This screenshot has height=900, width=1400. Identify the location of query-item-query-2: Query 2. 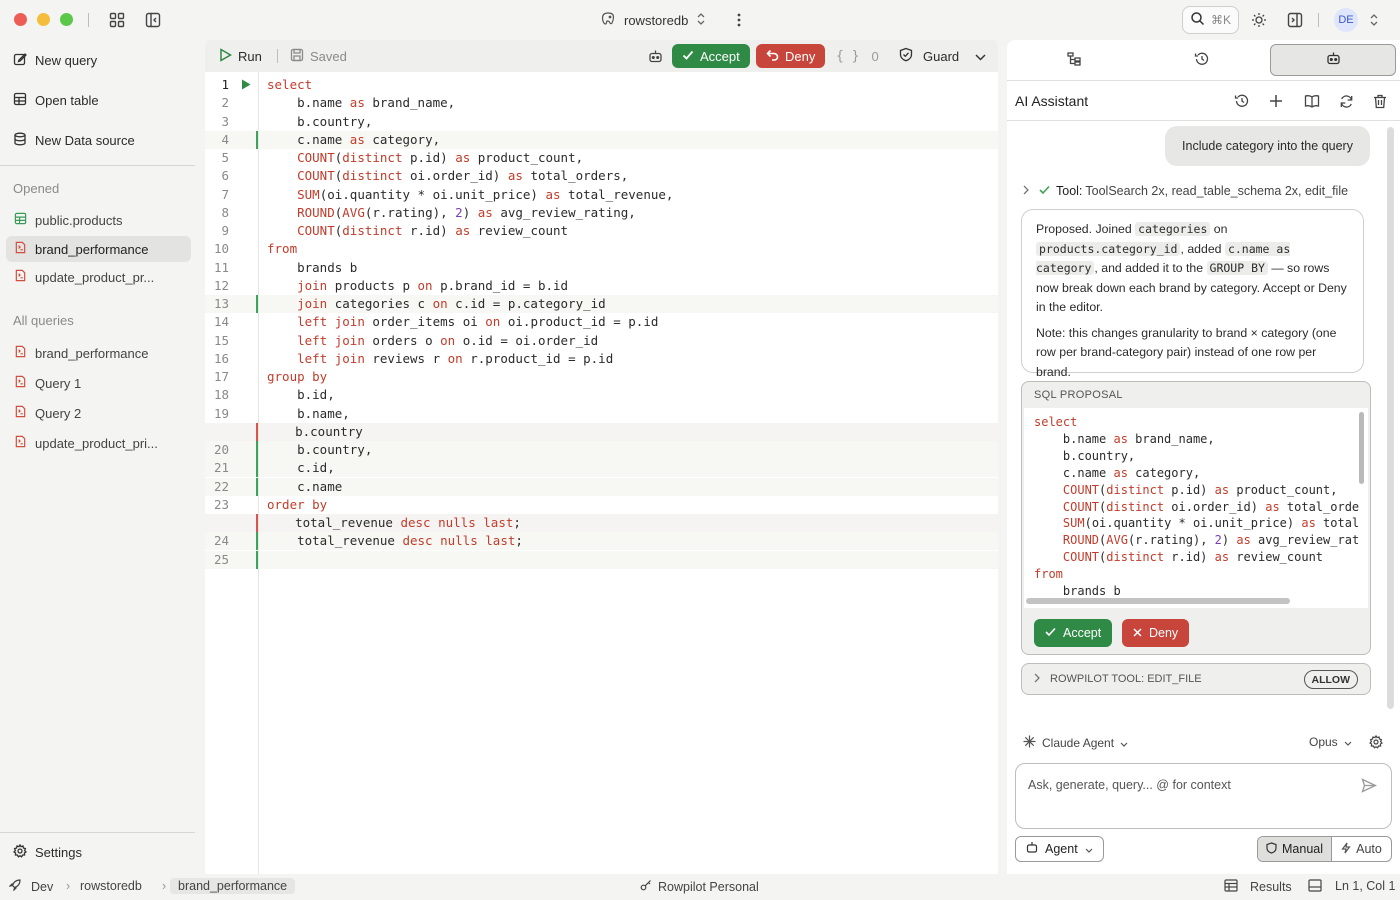
(98, 413).